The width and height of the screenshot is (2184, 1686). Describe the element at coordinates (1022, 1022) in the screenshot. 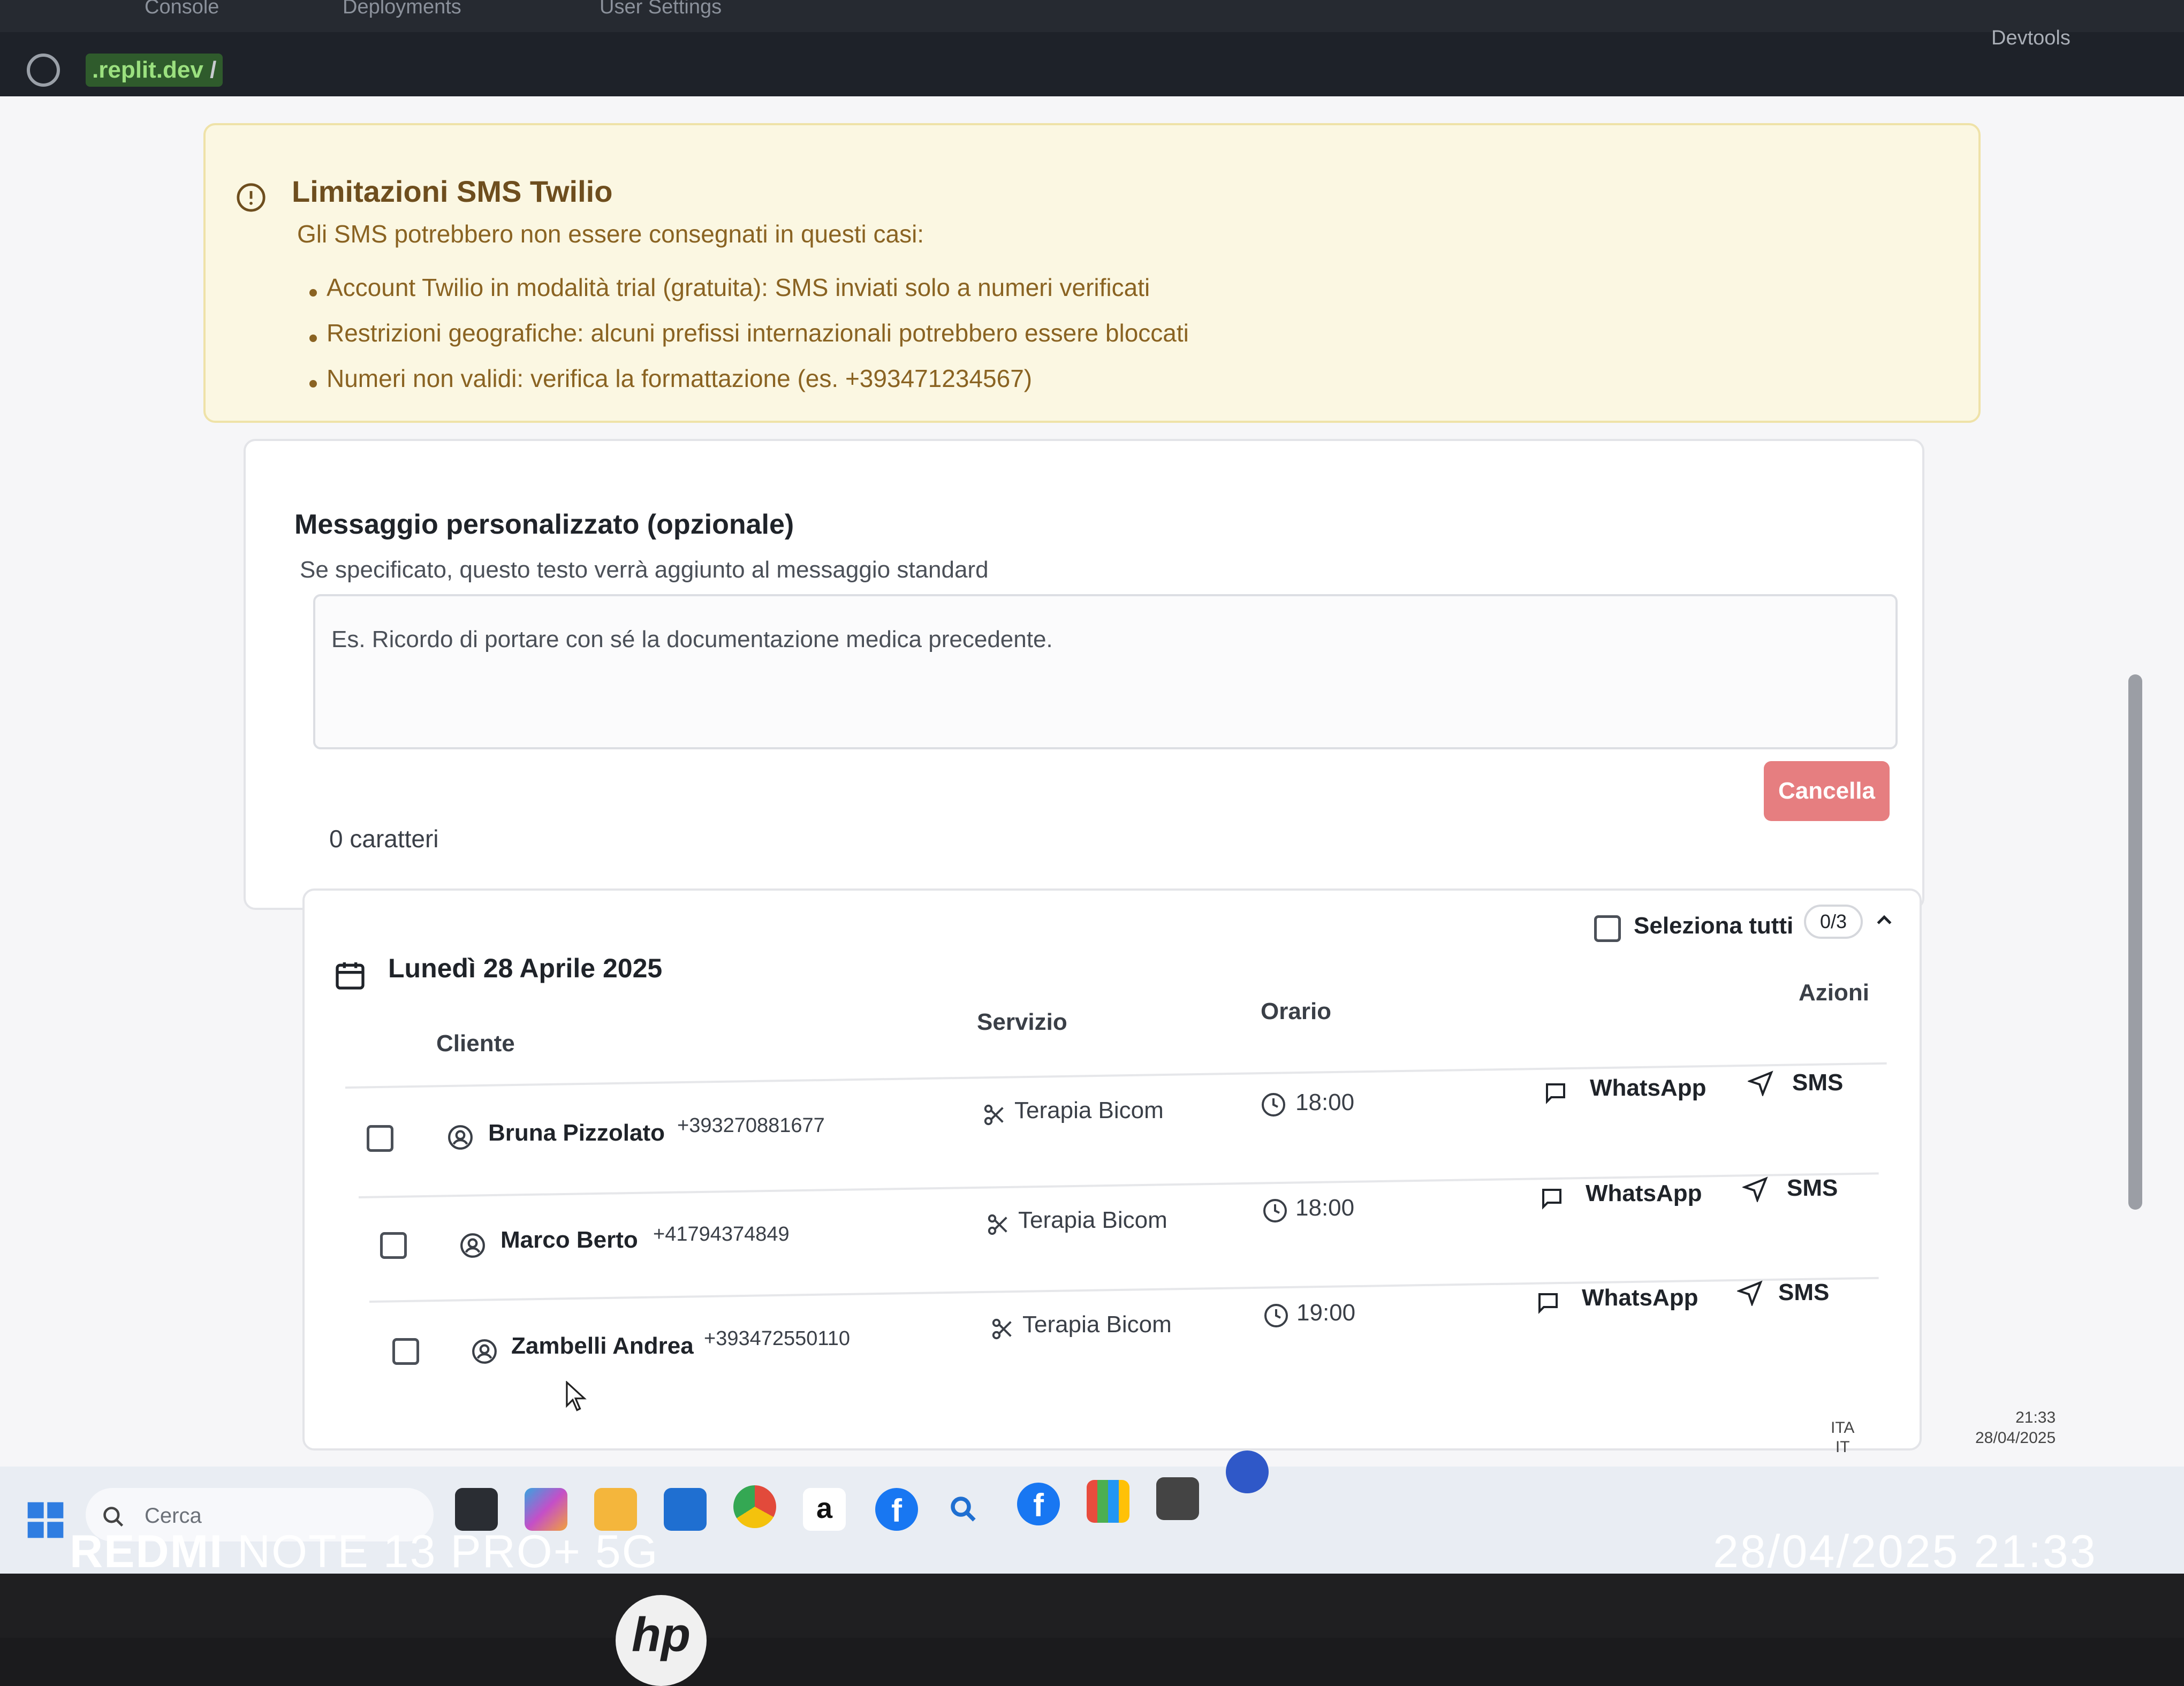

I see `column-header-service: Servizio` at that location.